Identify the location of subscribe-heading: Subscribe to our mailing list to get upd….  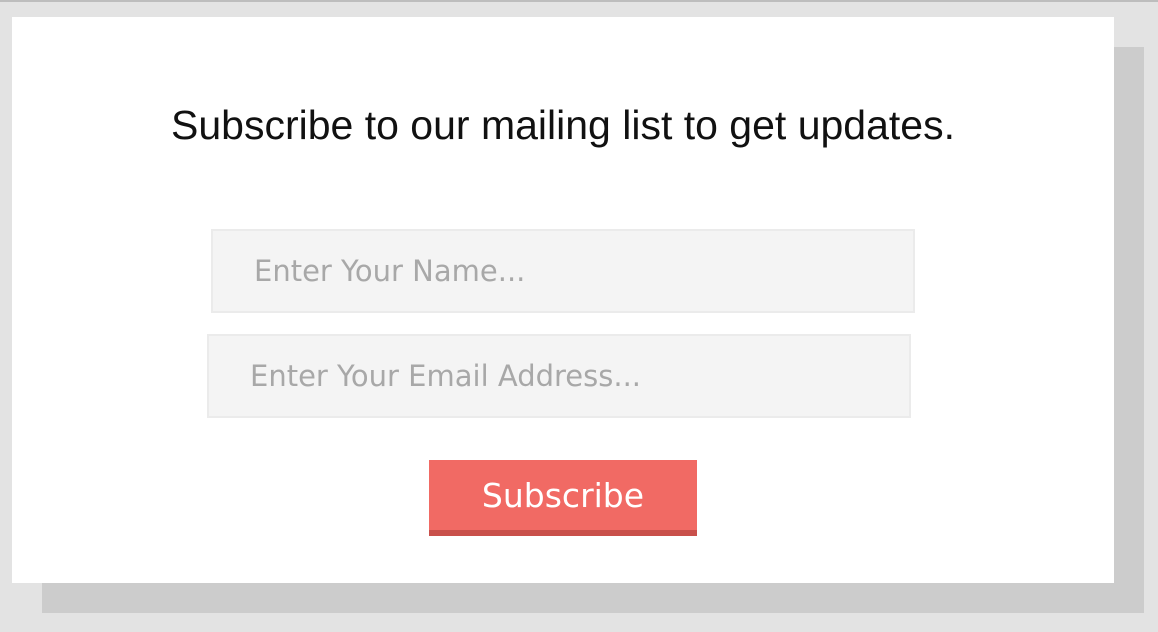
(563, 125).